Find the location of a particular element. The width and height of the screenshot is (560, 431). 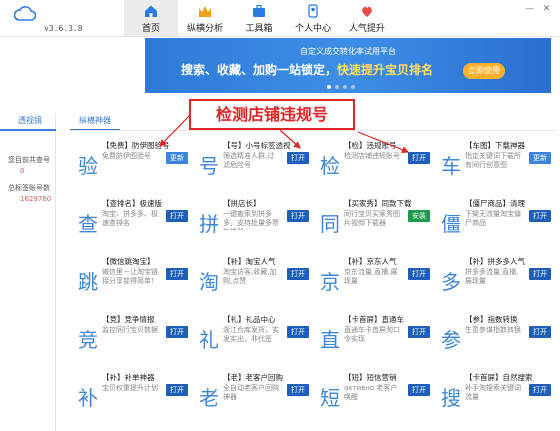

tool-description: активно 老客户唤醒 is located at coordinates (371, 392).